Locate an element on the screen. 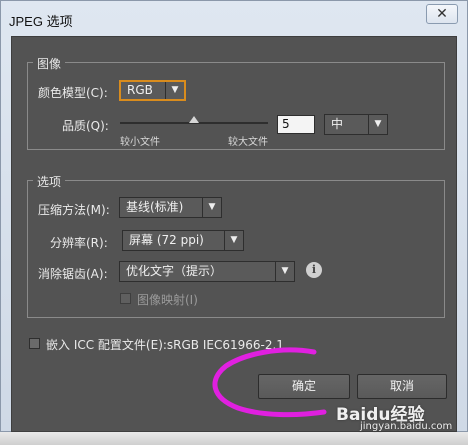  annotation-stroke is located at coordinates (269, 382).